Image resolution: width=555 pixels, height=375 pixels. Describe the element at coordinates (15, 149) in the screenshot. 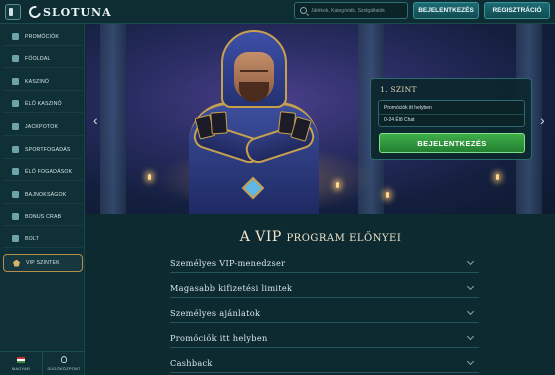

I see `soccer-ball-icon` at that location.